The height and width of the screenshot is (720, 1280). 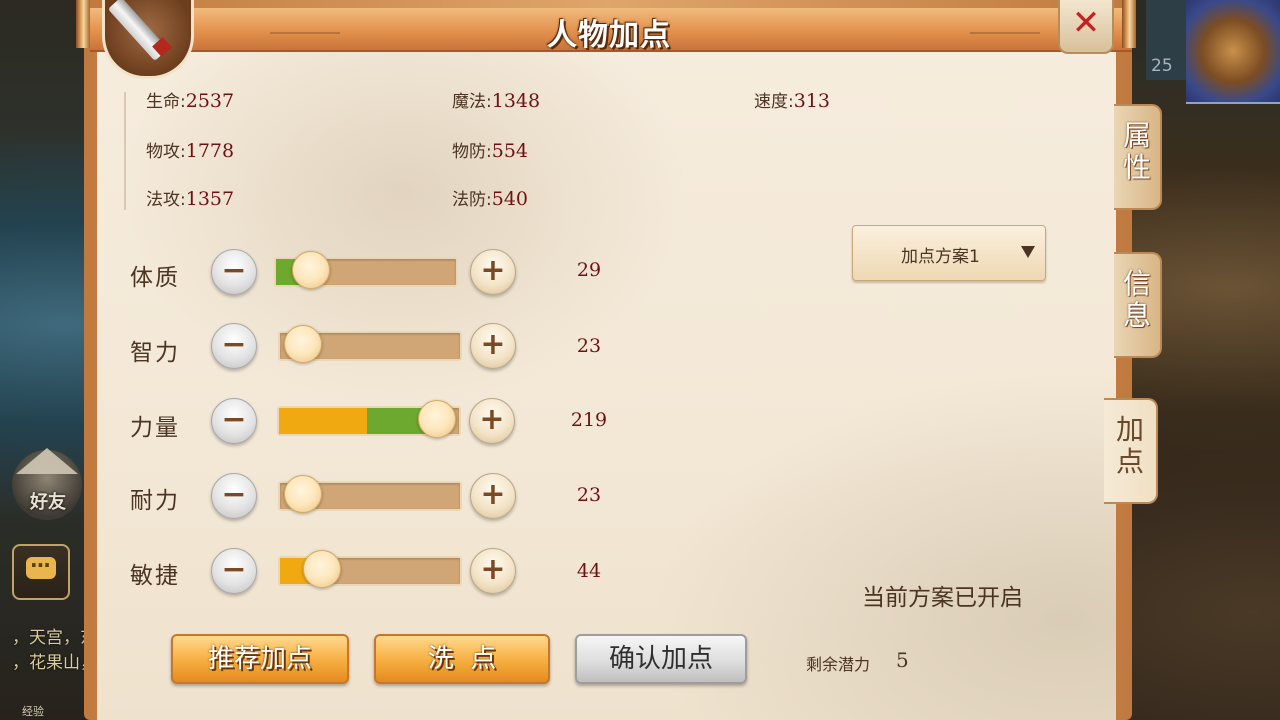 I want to click on stat-value: 1778, so click(x=210, y=151).